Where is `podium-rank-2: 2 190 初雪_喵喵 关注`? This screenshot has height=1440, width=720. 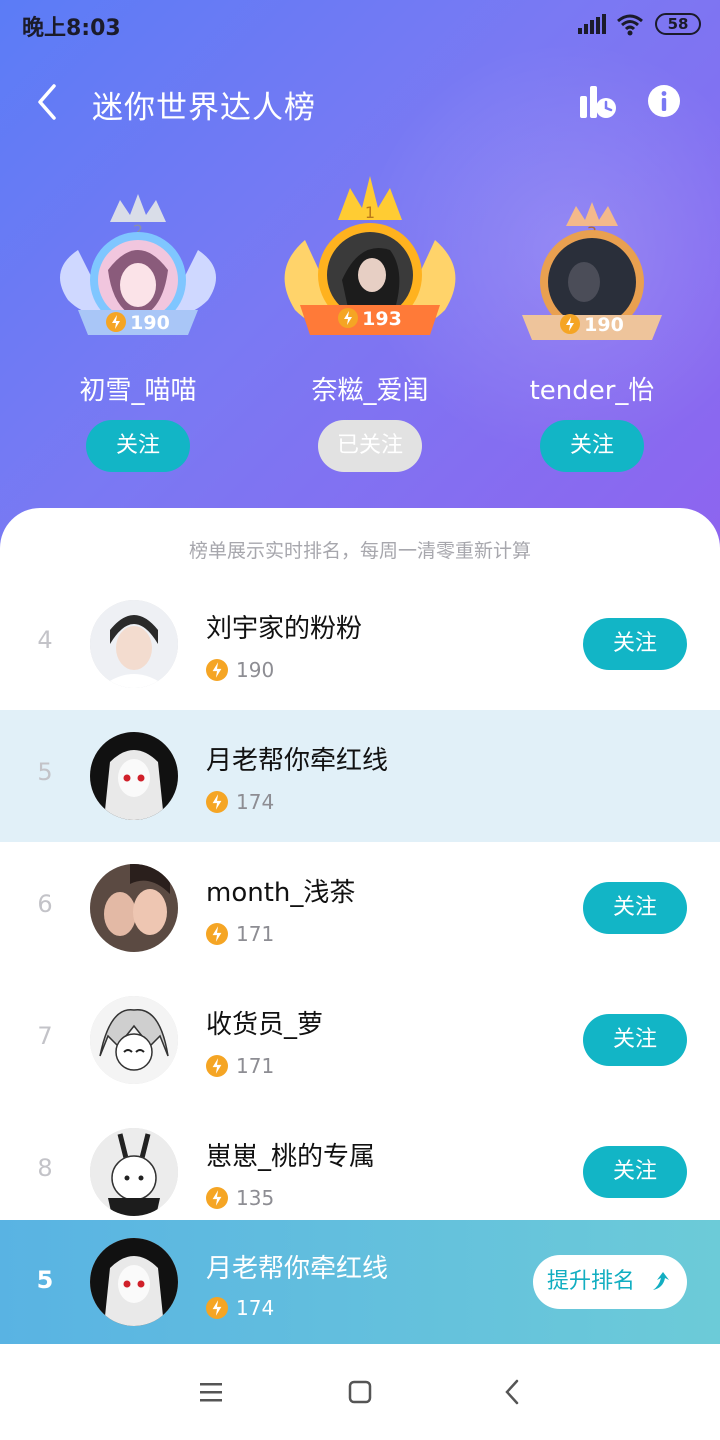
podium-rank-2: 2 190 初雪_喵喵 关注 is located at coordinates (138, 330).